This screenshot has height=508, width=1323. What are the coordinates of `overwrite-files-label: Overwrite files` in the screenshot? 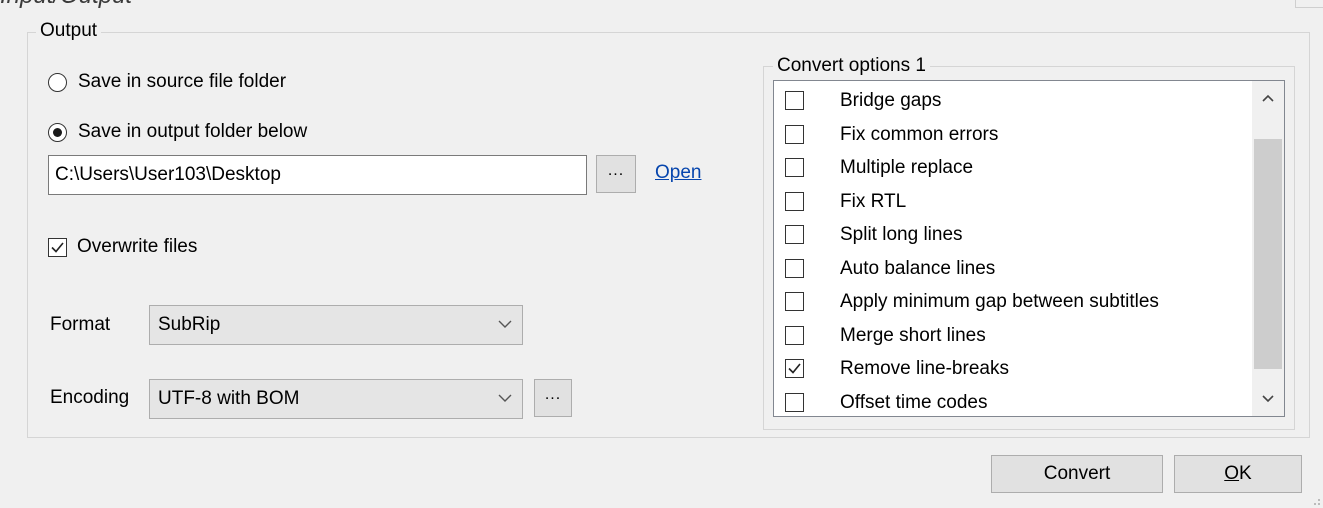 It's located at (137, 247).